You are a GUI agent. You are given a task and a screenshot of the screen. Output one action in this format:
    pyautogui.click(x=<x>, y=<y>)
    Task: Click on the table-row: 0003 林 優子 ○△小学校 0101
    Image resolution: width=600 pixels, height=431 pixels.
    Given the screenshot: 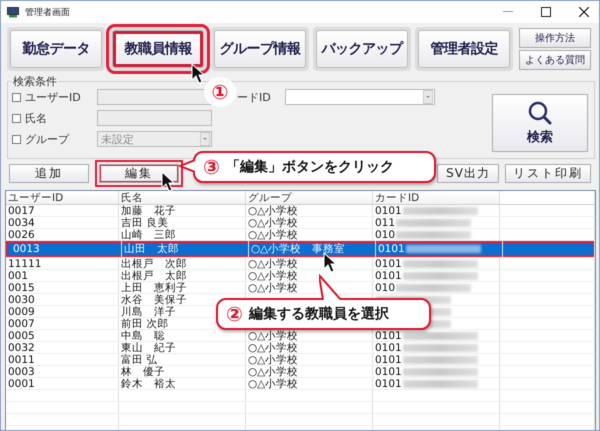 What is the action you would take?
    pyautogui.click(x=300, y=372)
    